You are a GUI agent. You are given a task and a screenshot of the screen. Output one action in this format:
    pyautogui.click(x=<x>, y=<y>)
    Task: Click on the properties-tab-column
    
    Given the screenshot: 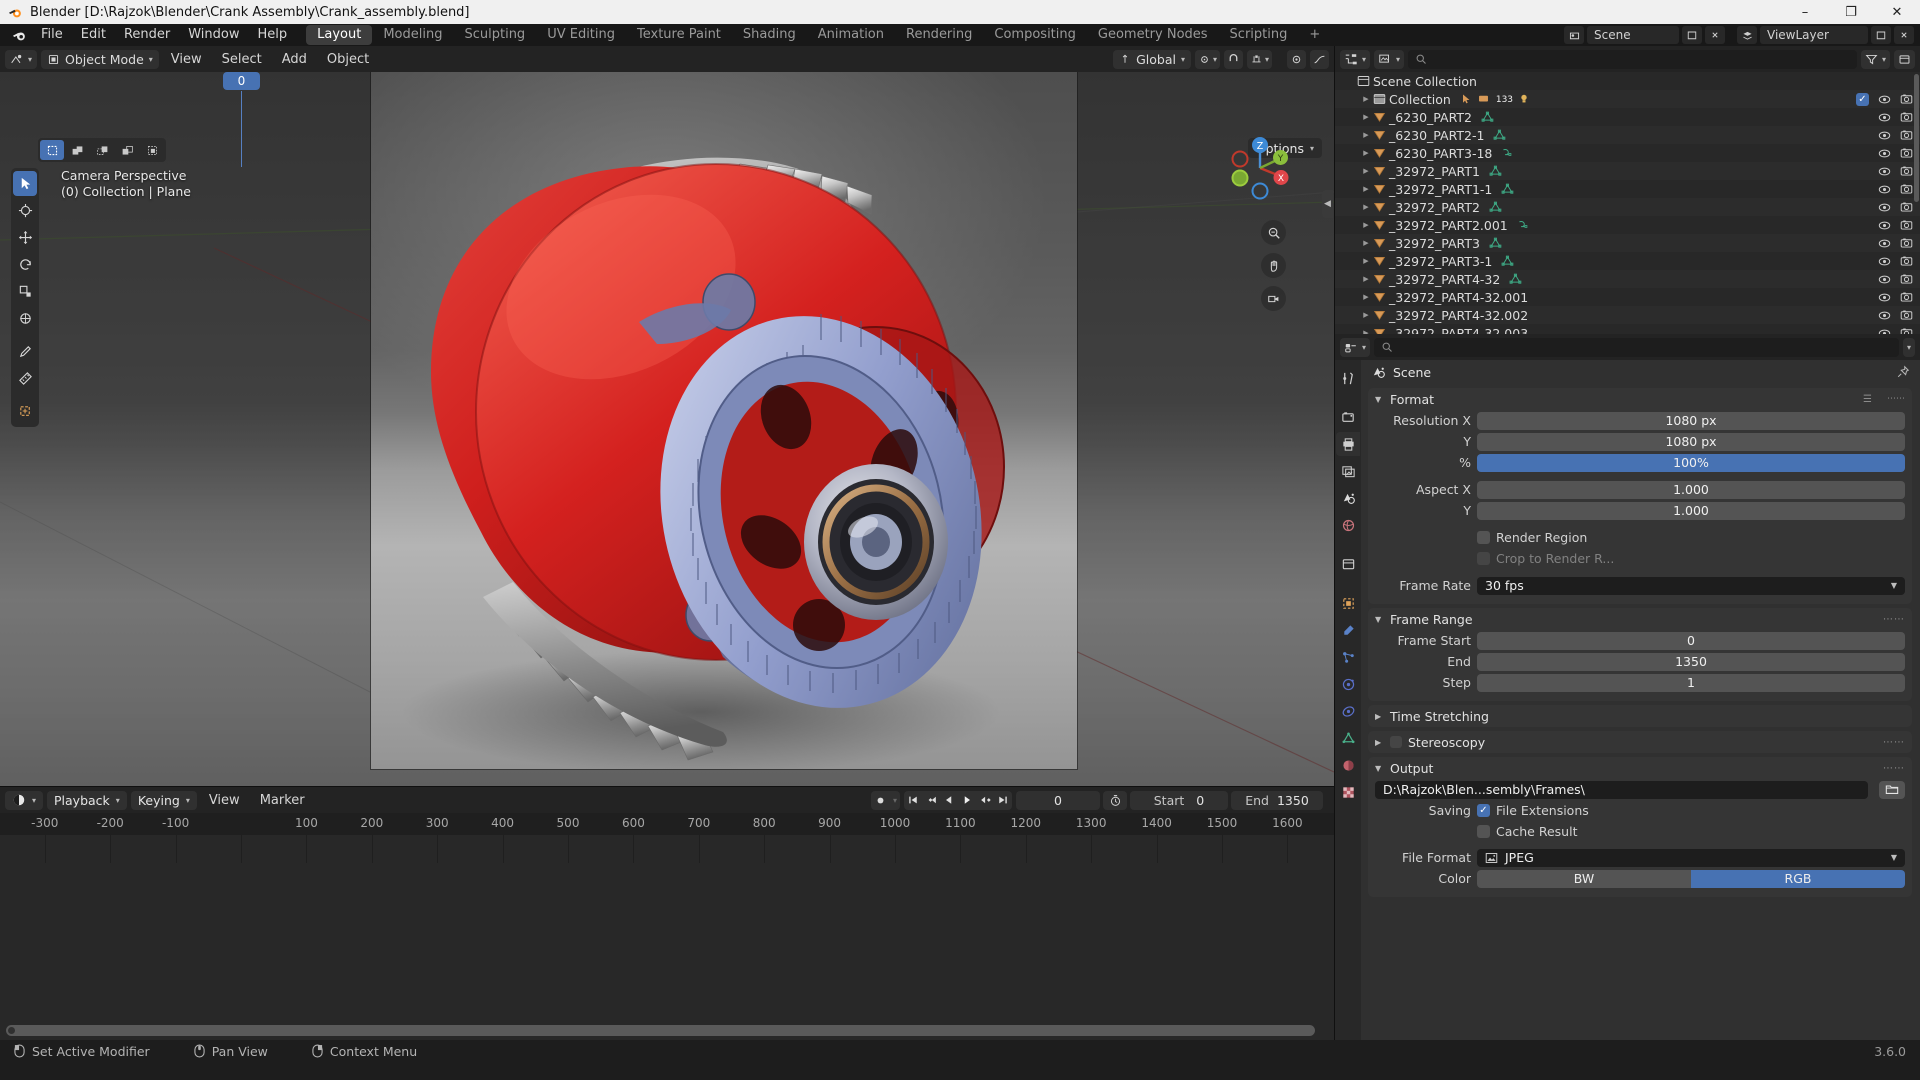 What is the action you would take?
    pyautogui.click(x=1348, y=700)
    